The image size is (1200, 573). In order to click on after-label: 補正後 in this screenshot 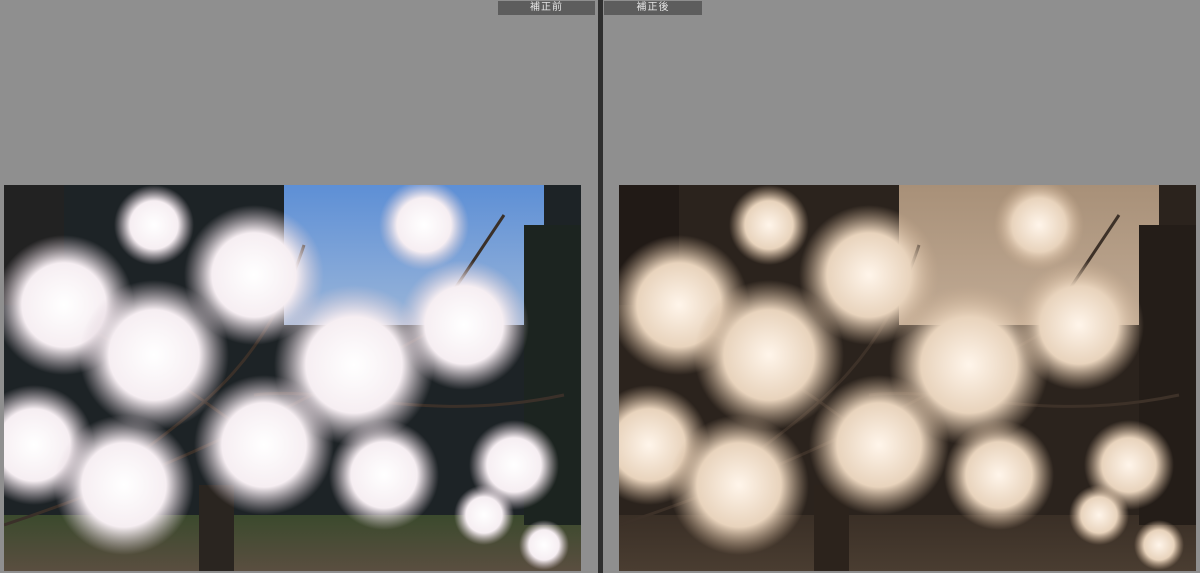, I will do `click(653, 8)`.